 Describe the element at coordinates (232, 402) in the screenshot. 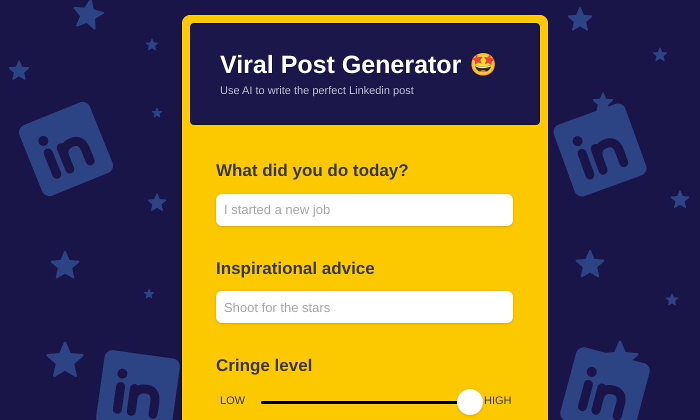

I see `min-label: LOW` at that location.